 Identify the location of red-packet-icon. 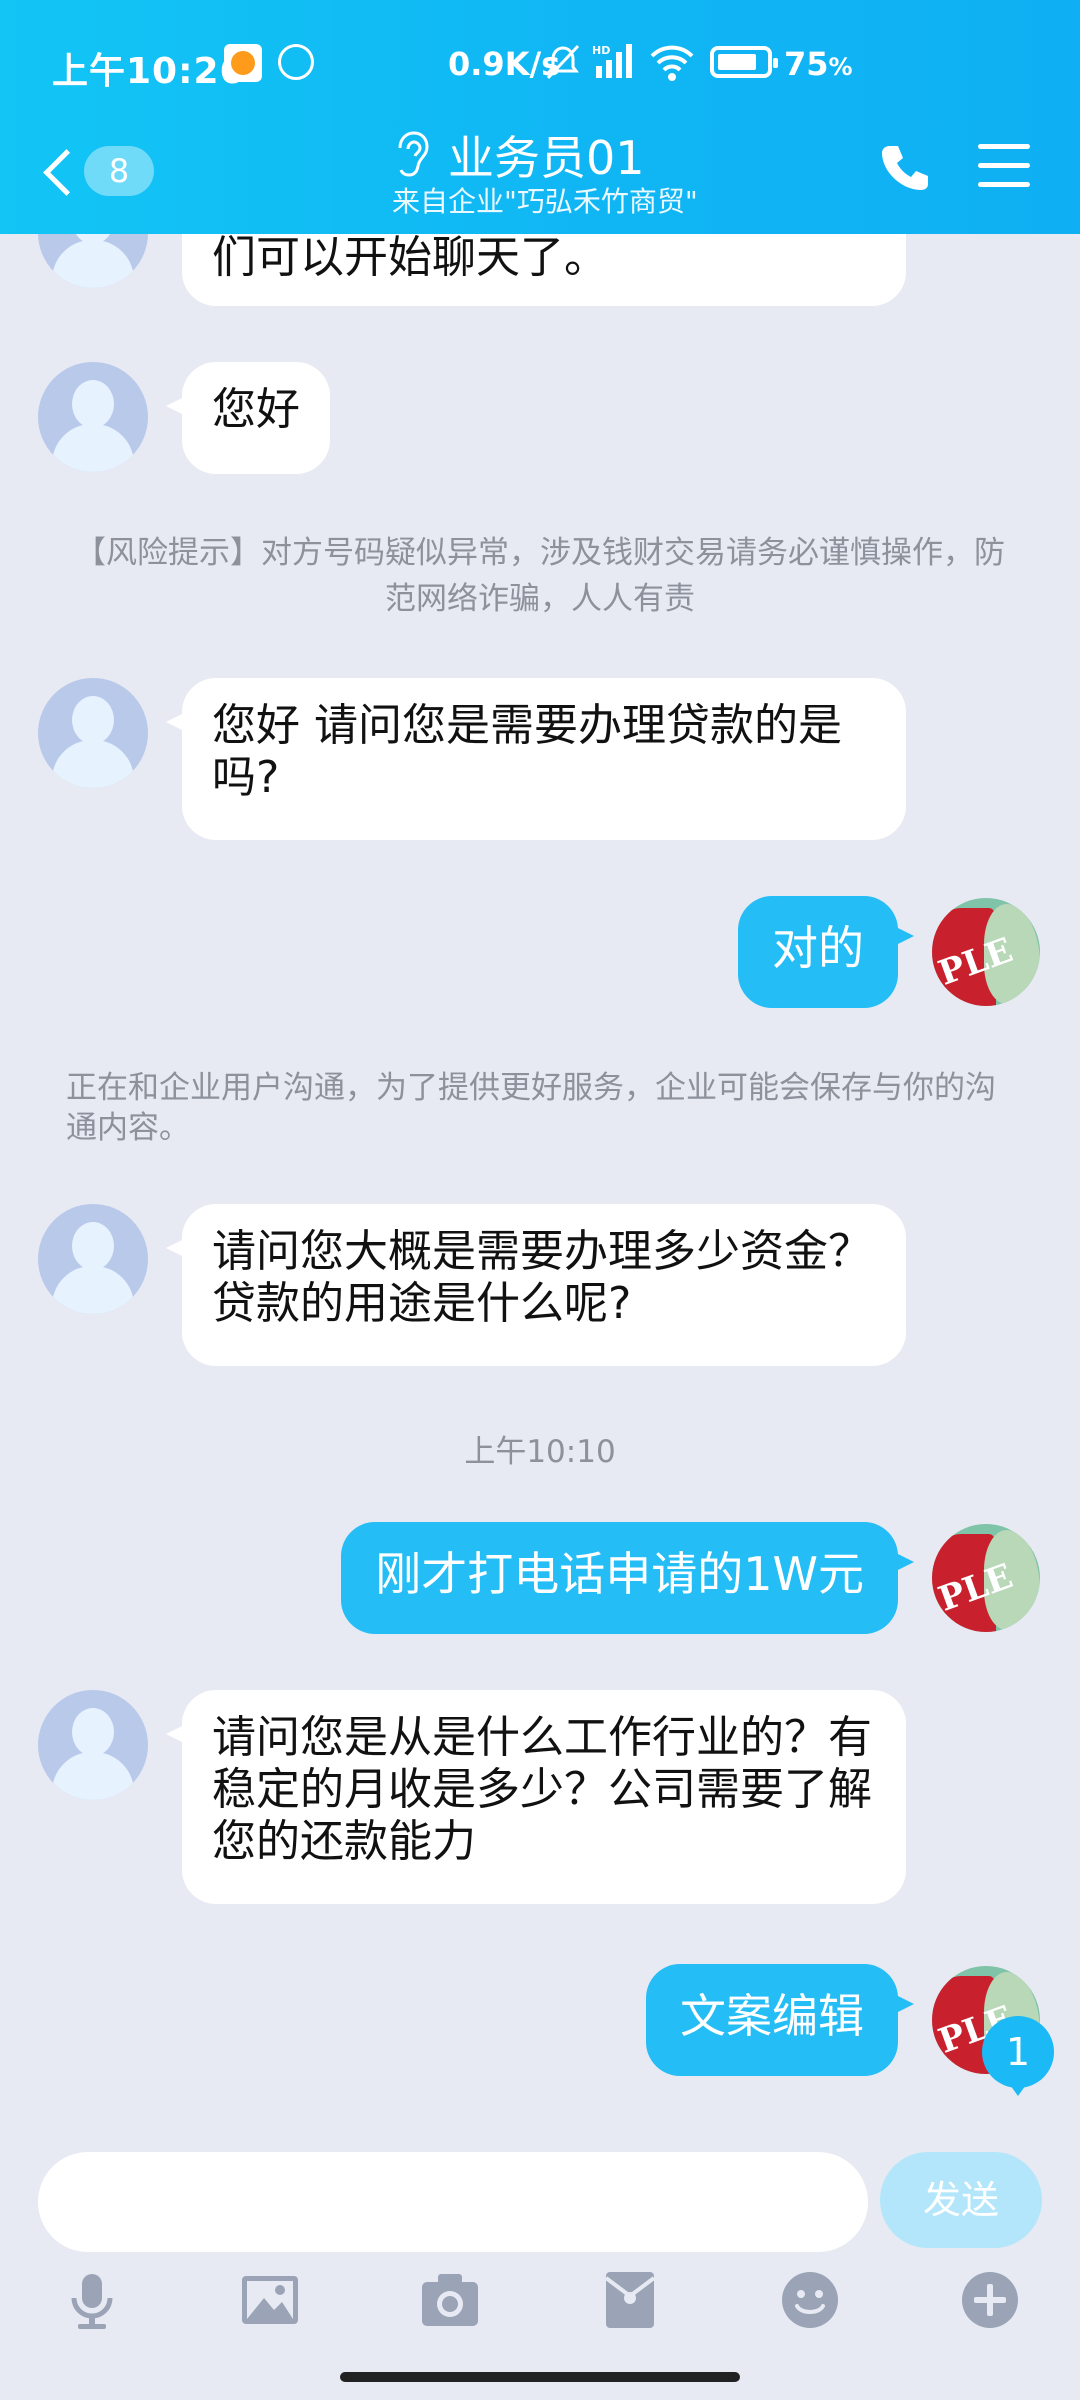
(630, 2300).